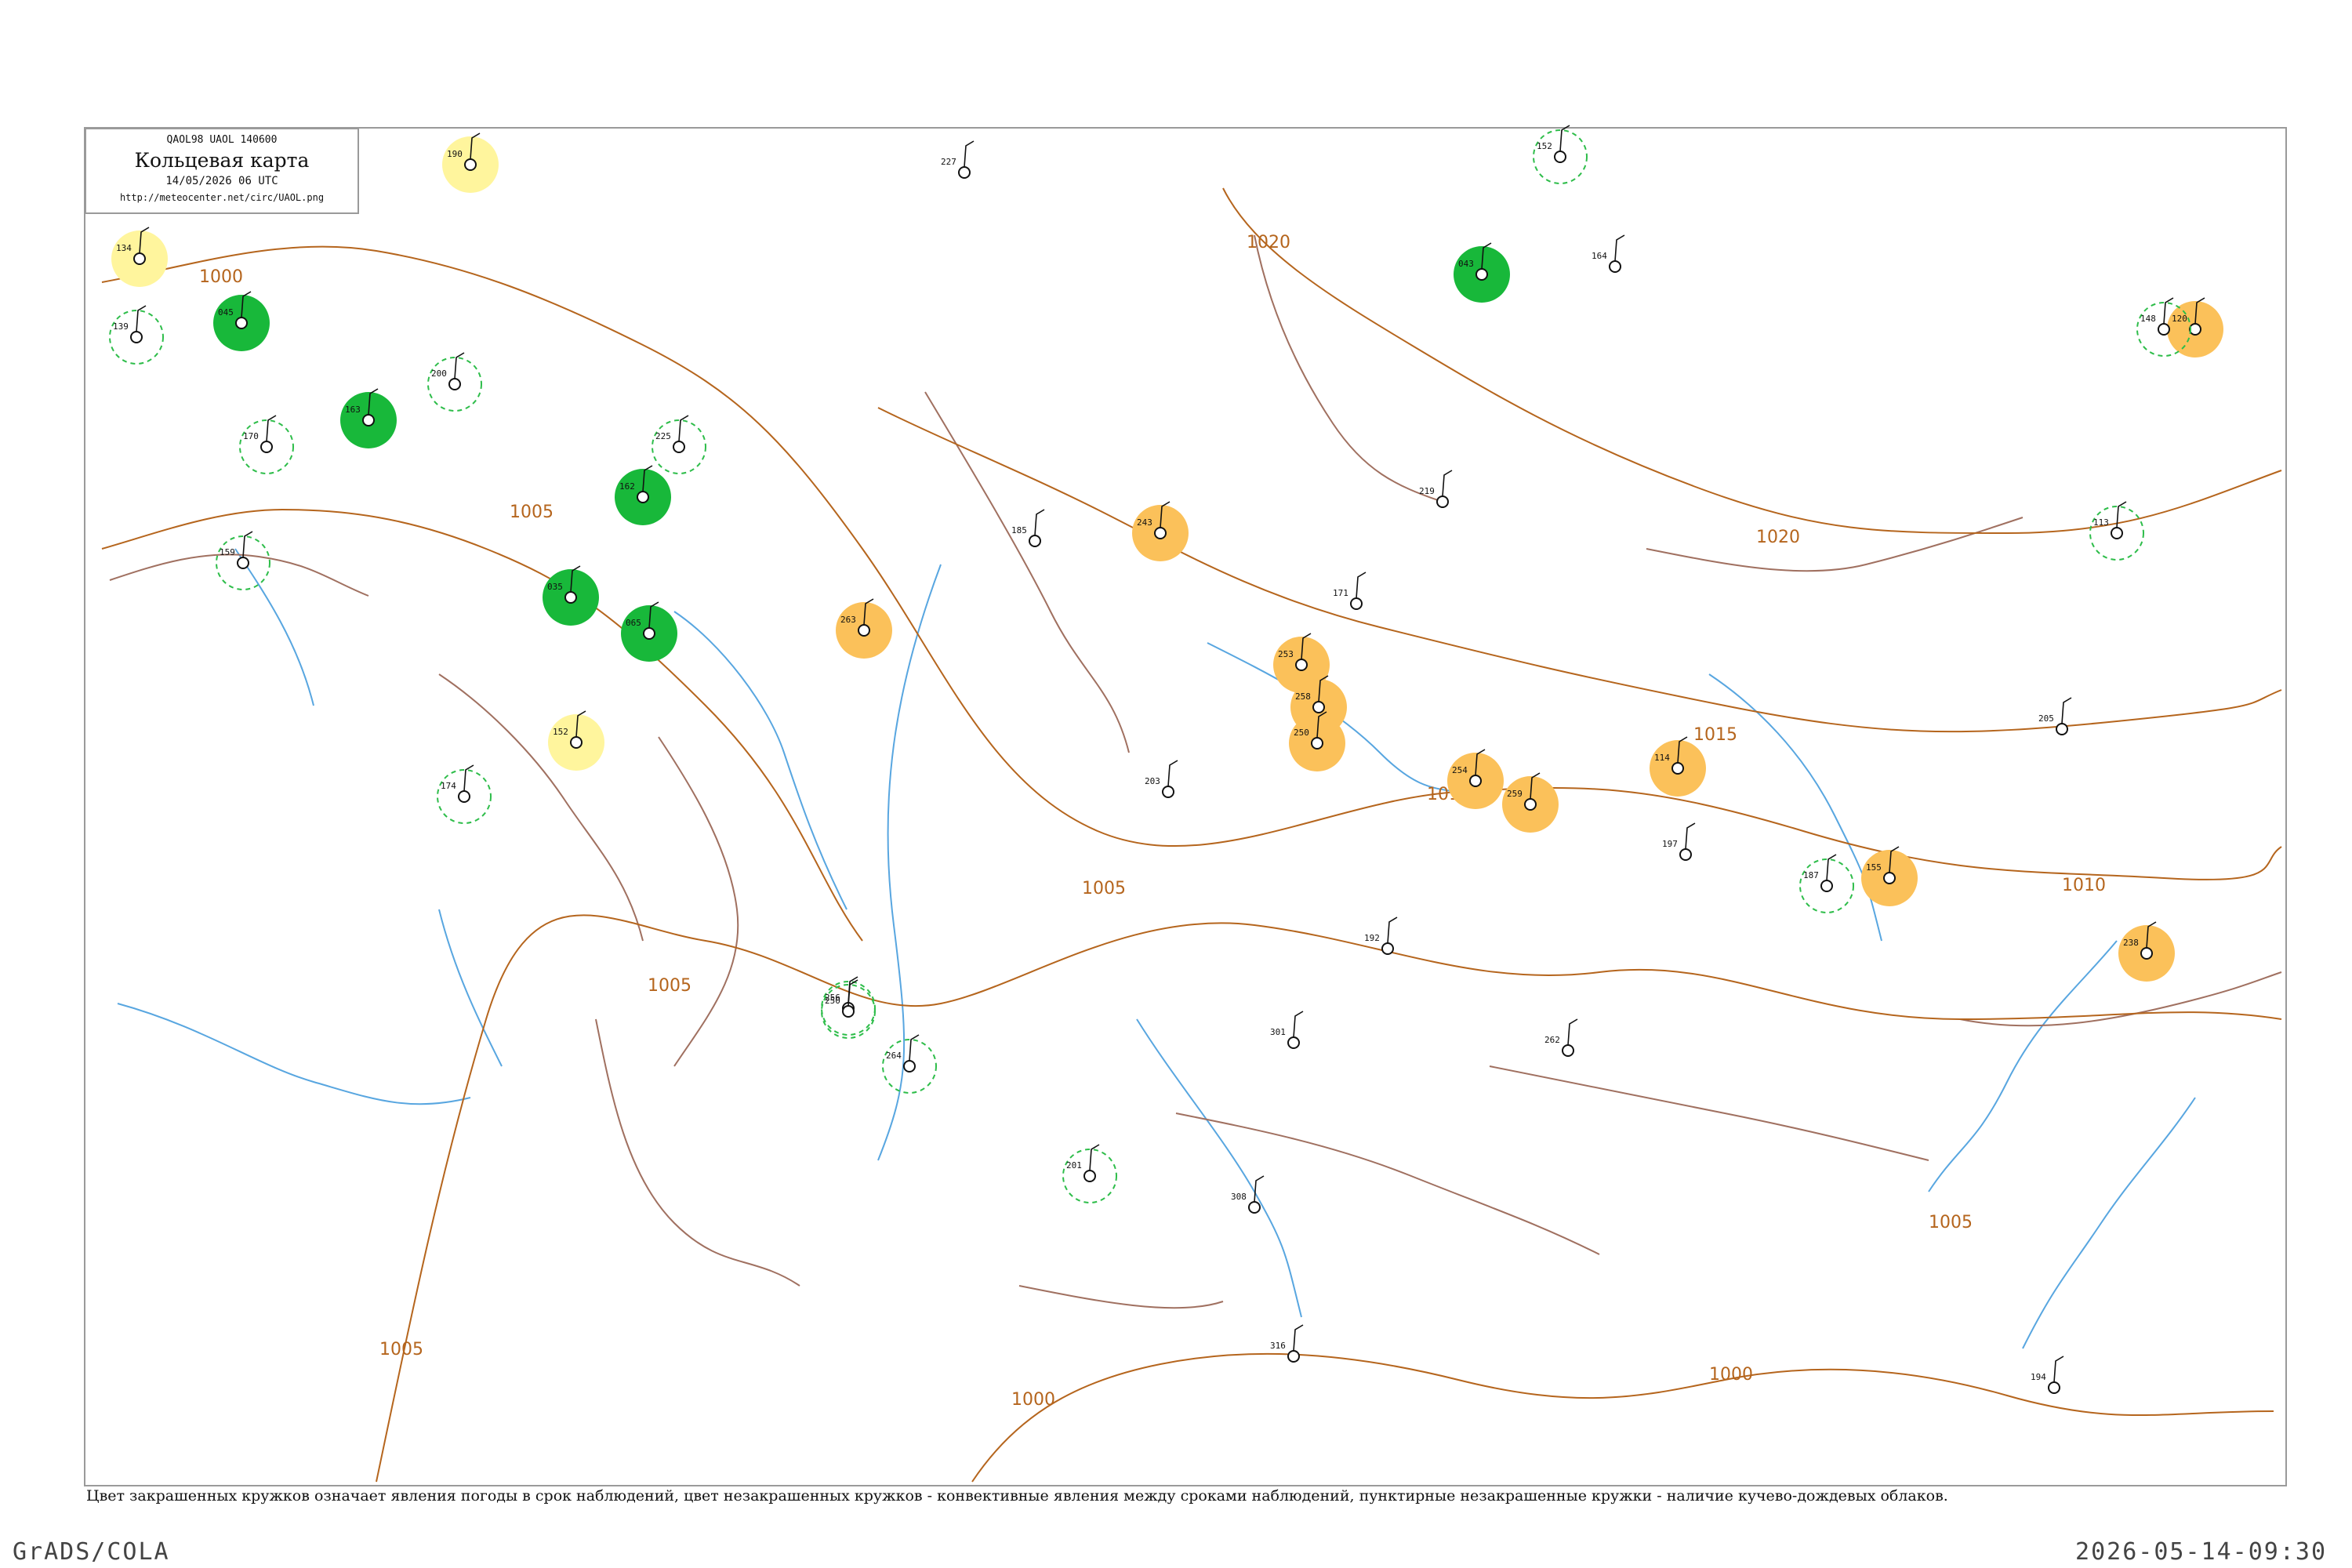 The width and height of the screenshot is (2352, 1568). I want to click on station-pressure-code: 159, so click(228, 552).